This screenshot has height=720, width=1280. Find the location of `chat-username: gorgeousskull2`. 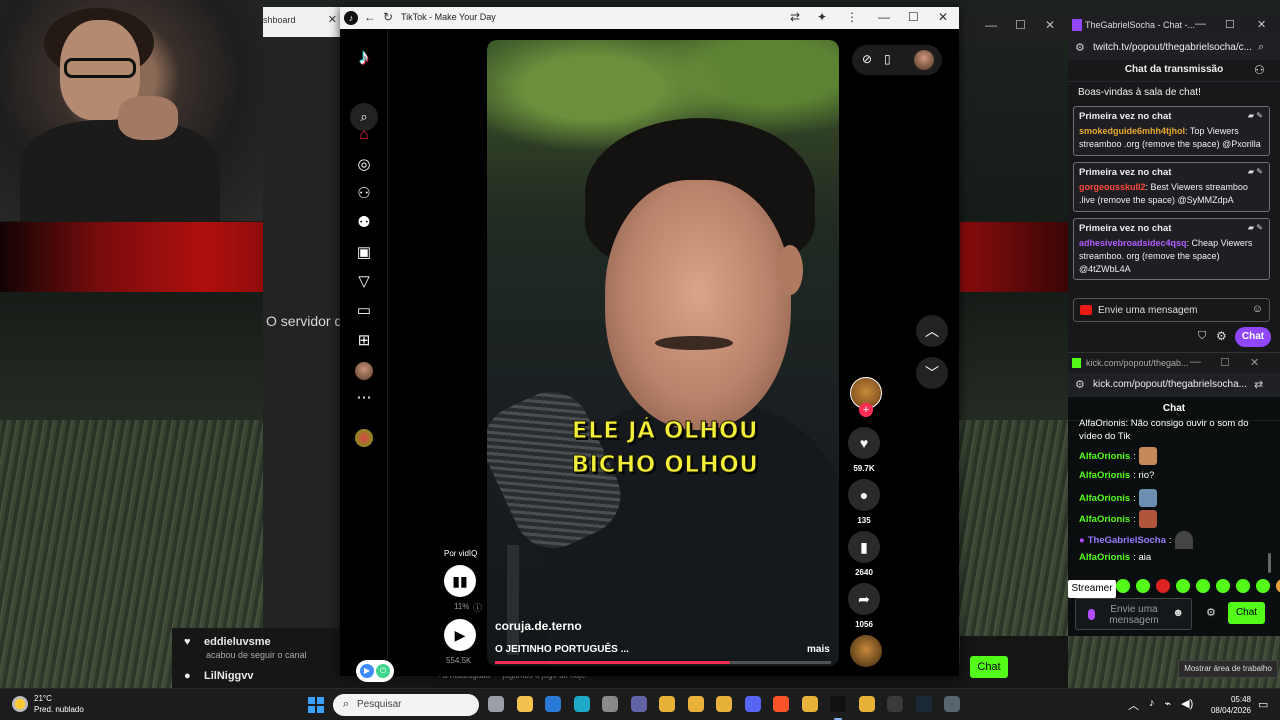

chat-username: gorgeousskull2 is located at coordinates (1112, 187).